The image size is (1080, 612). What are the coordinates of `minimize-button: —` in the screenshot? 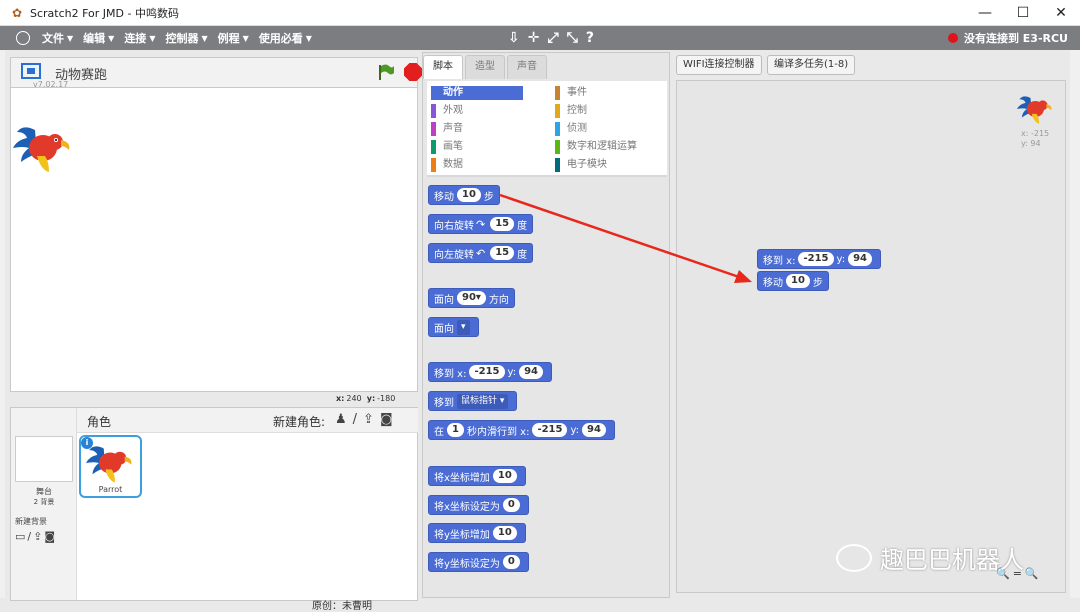 It's located at (985, 13).